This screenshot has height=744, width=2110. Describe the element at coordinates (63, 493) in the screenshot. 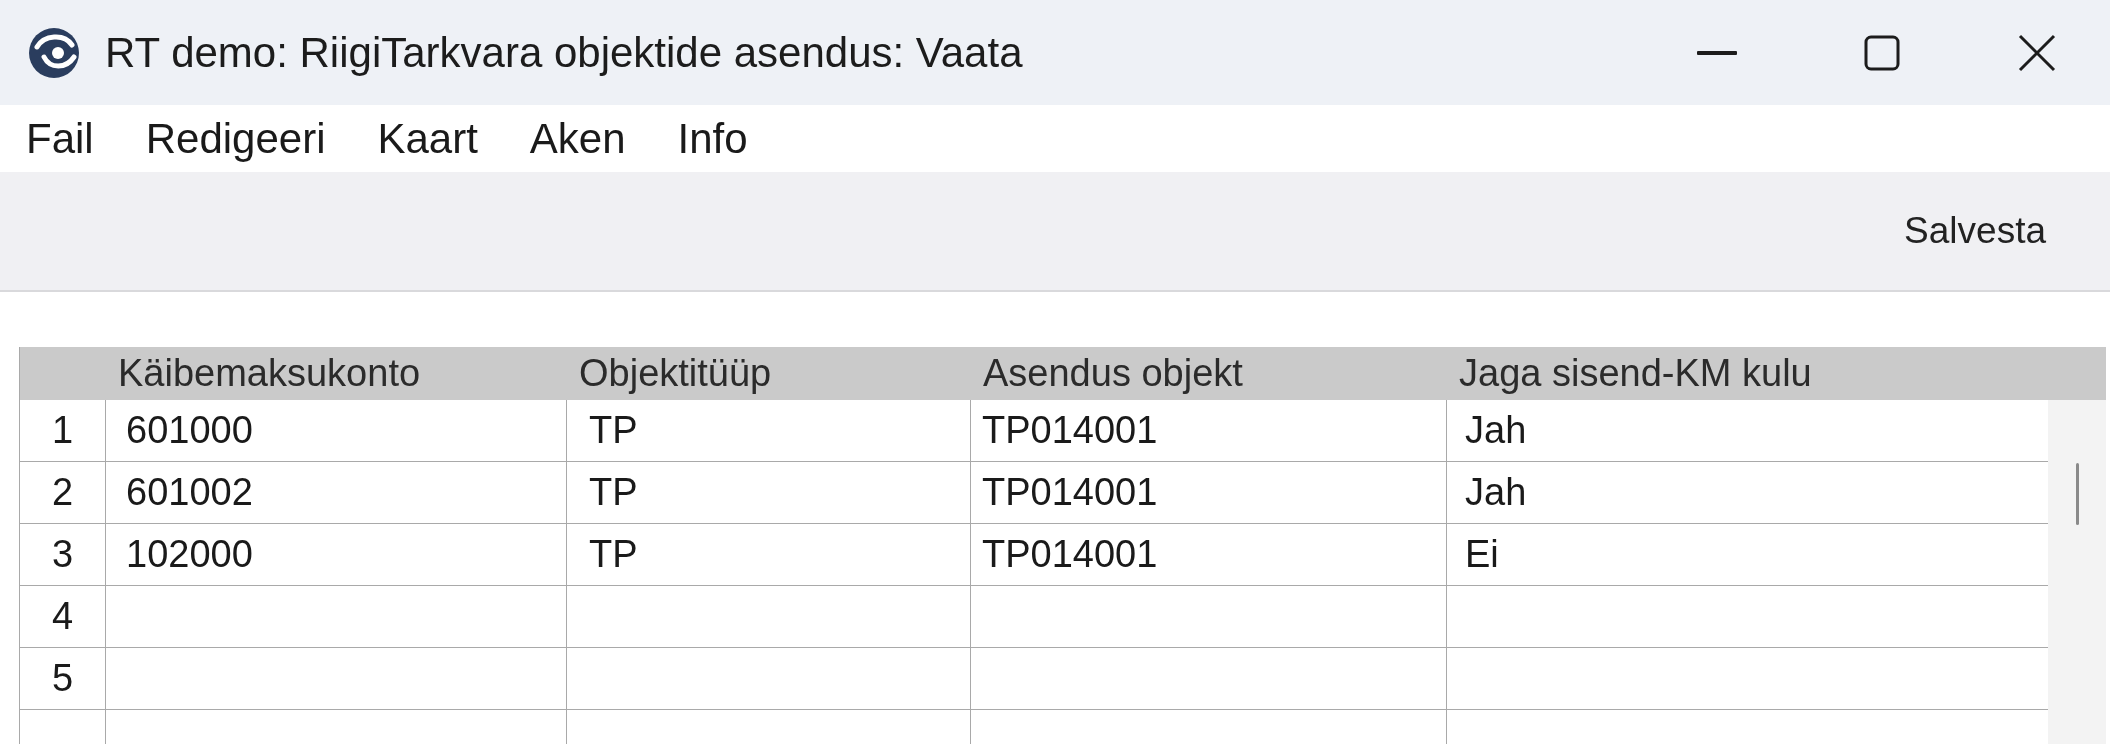

I see `row-number: 2` at that location.